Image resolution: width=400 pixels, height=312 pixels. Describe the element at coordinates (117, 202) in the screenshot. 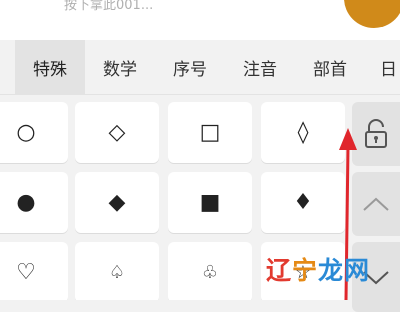

I see `symbol-key-black-diamond: ◆` at that location.